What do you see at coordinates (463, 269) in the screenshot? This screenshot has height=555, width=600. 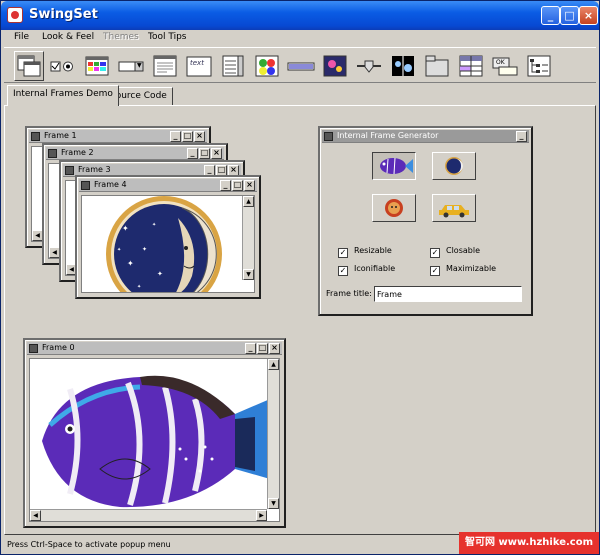 I see `maximizable-checkbox: ✓ Maximizable` at bounding box center [463, 269].